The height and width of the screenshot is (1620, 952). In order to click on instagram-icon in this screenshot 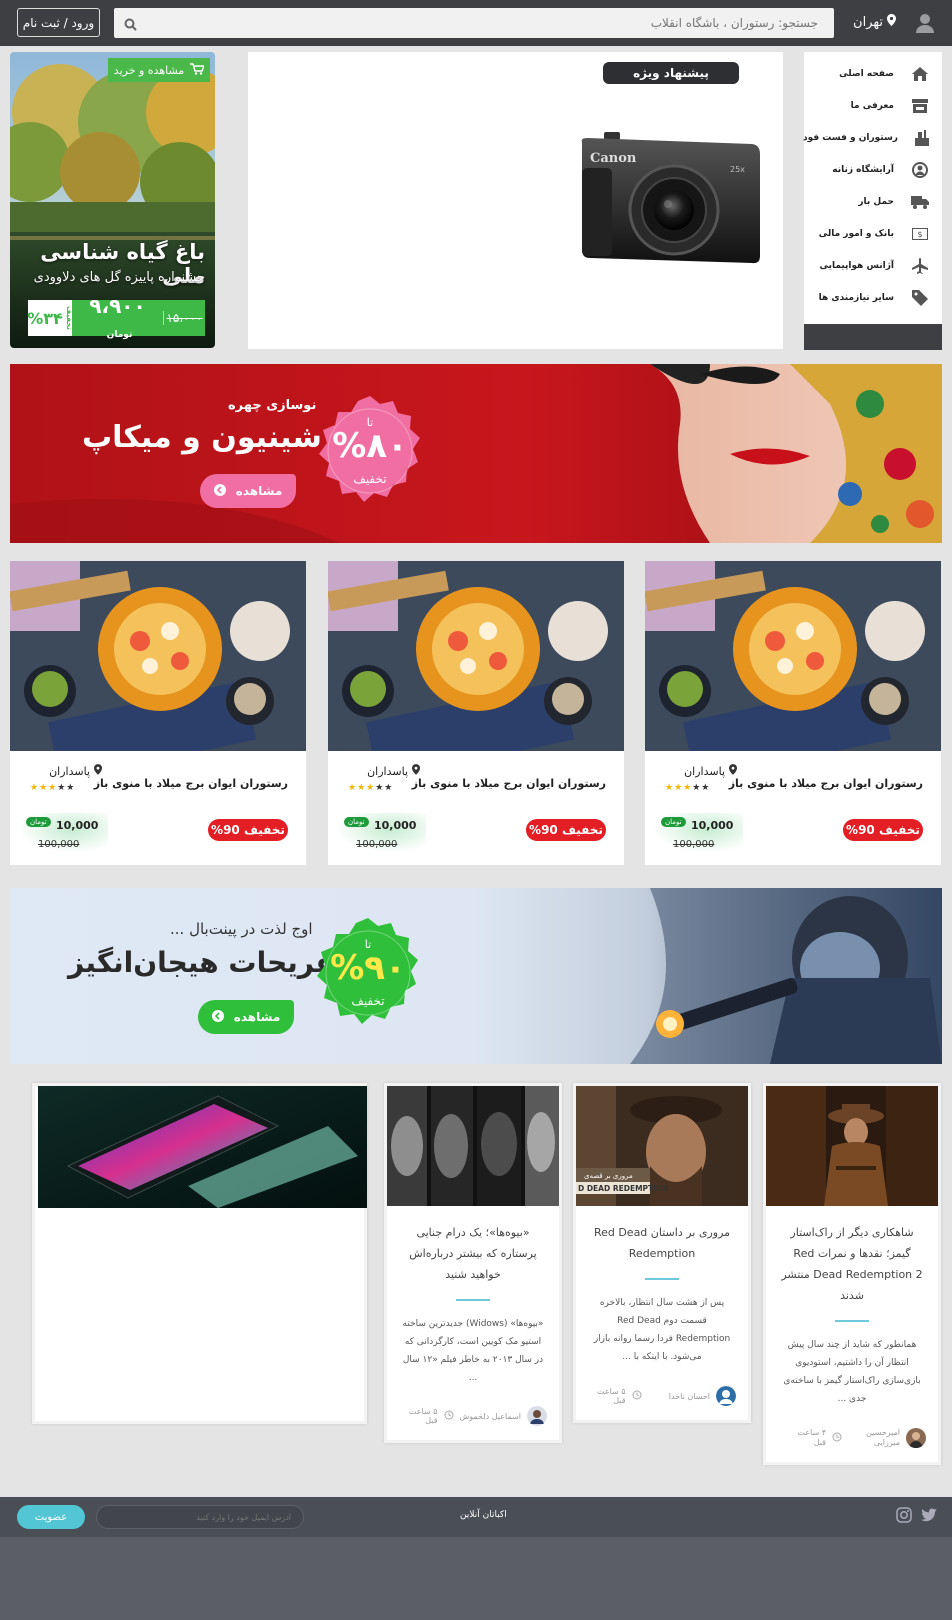, I will do `click(905, 1516)`.